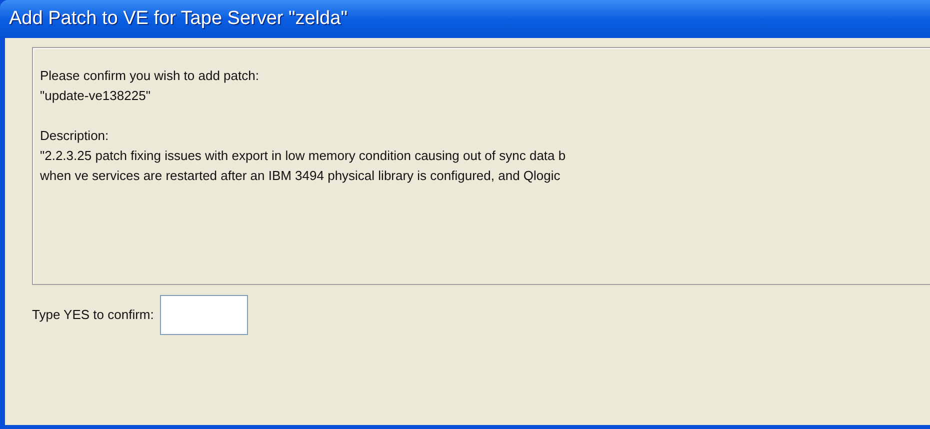 The image size is (930, 429). I want to click on message-text: "update-ve138225", so click(96, 96).